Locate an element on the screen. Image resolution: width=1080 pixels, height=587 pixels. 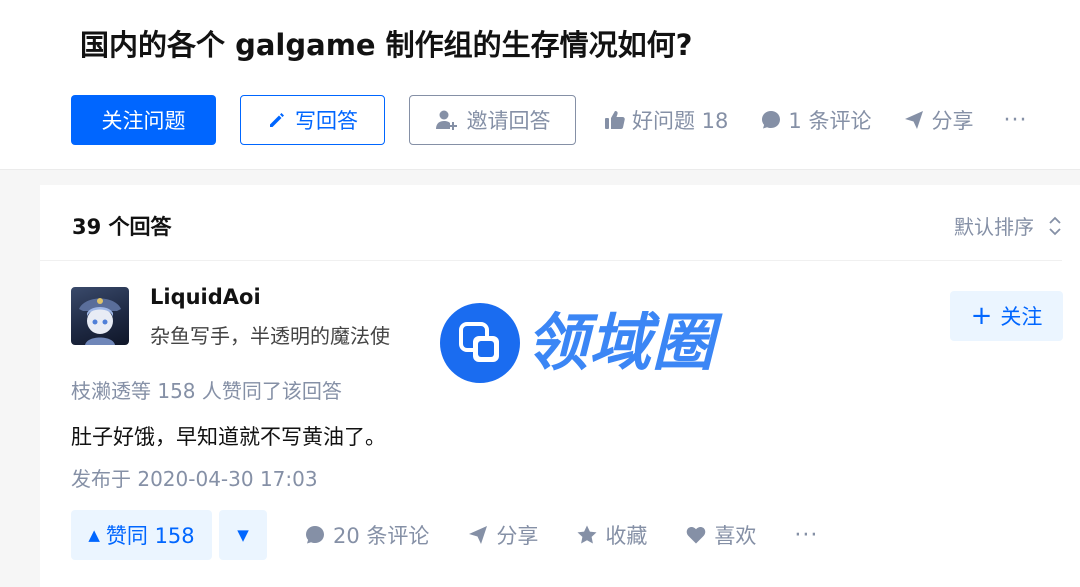
answer-comments-label: 20 条评论 is located at coordinates (381, 536).